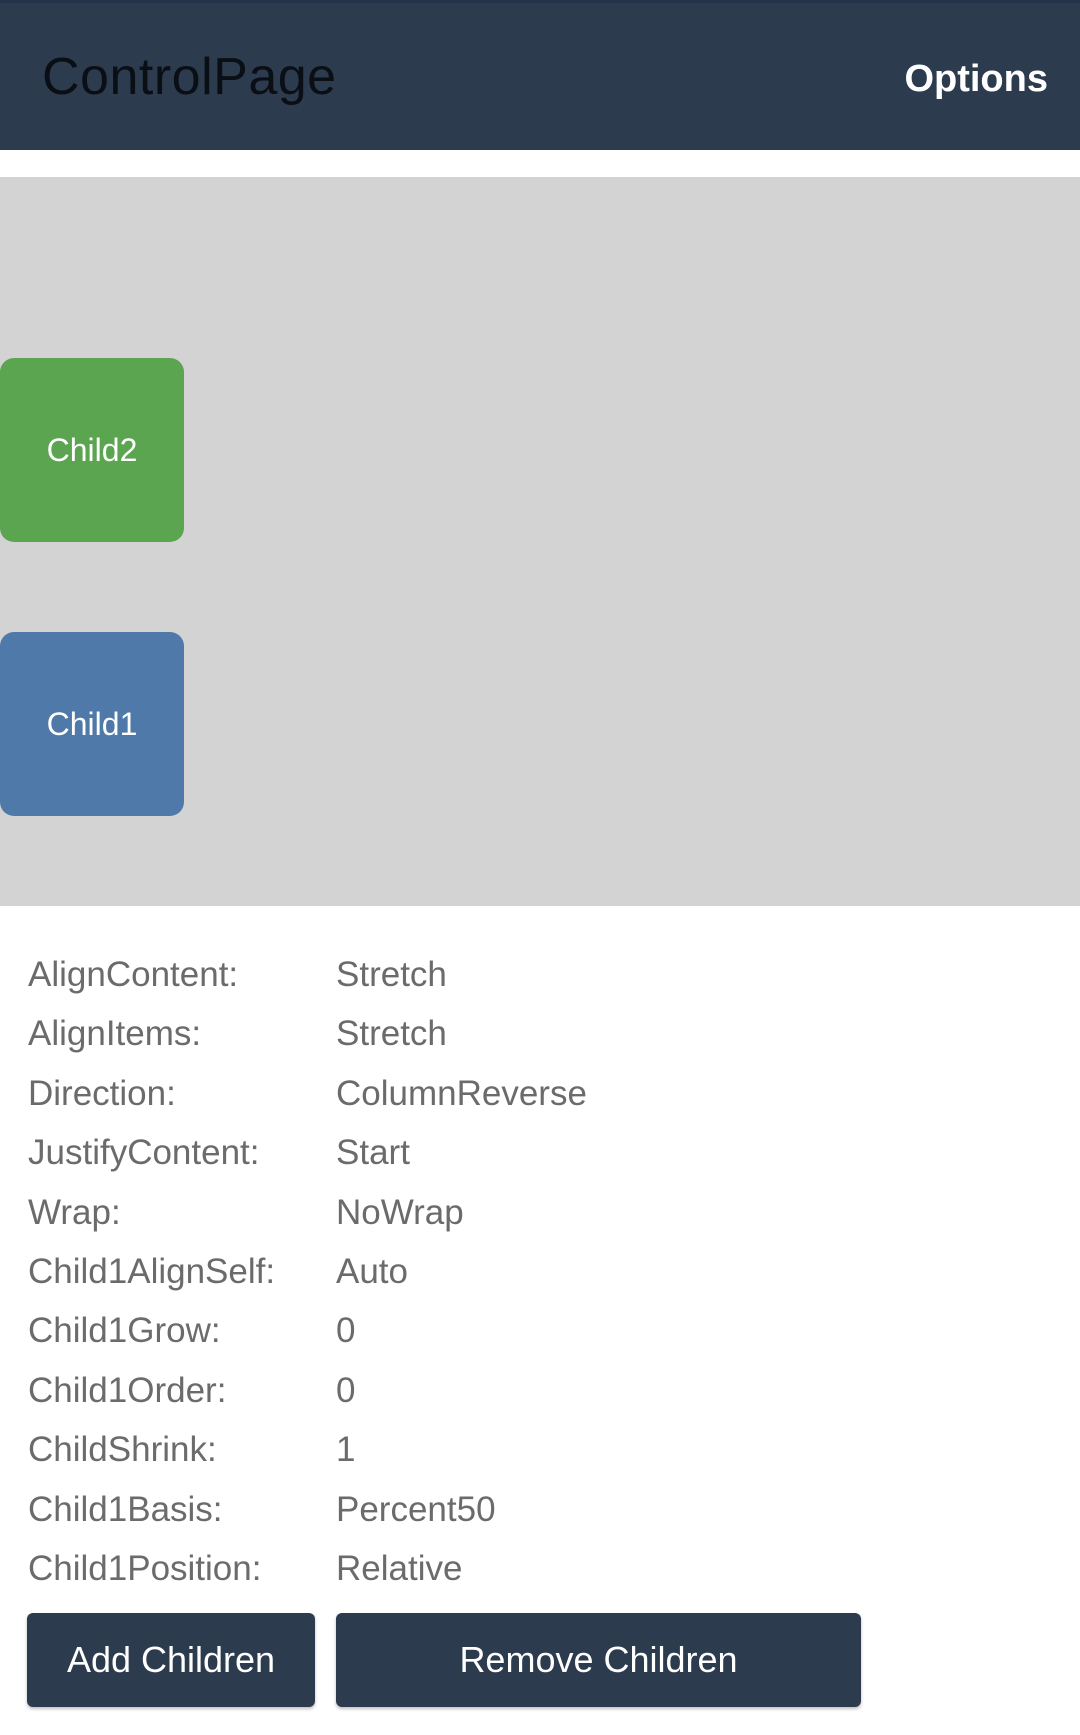 This screenshot has width=1080, height=1735. What do you see at coordinates (92, 450) in the screenshot?
I see `child2-box: Child2` at bounding box center [92, 450].